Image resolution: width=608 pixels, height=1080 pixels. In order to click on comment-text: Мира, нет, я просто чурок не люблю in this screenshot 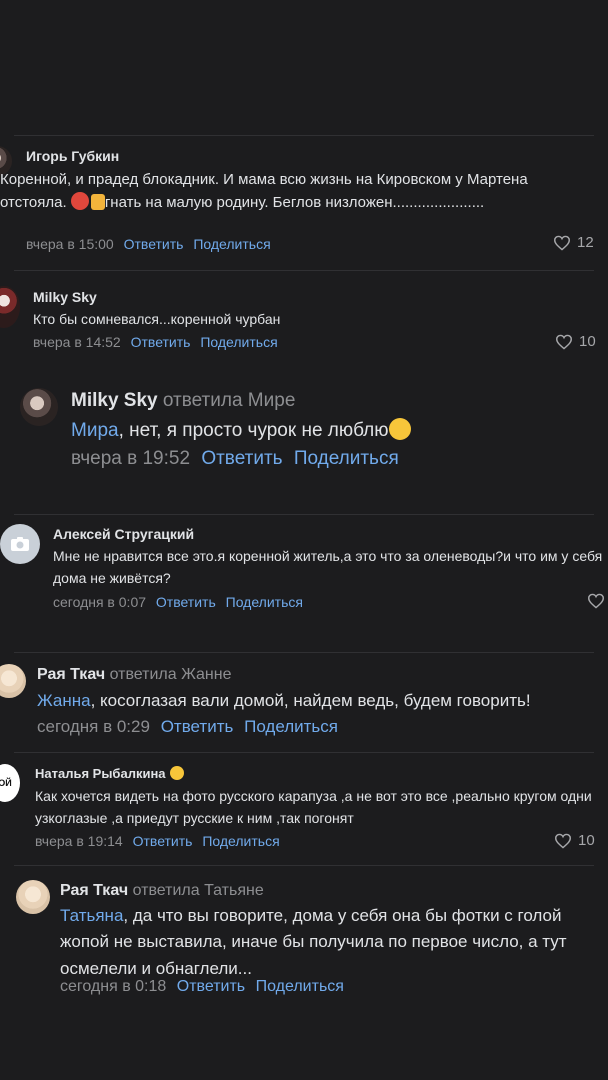, I will do `click(331, 430)`.